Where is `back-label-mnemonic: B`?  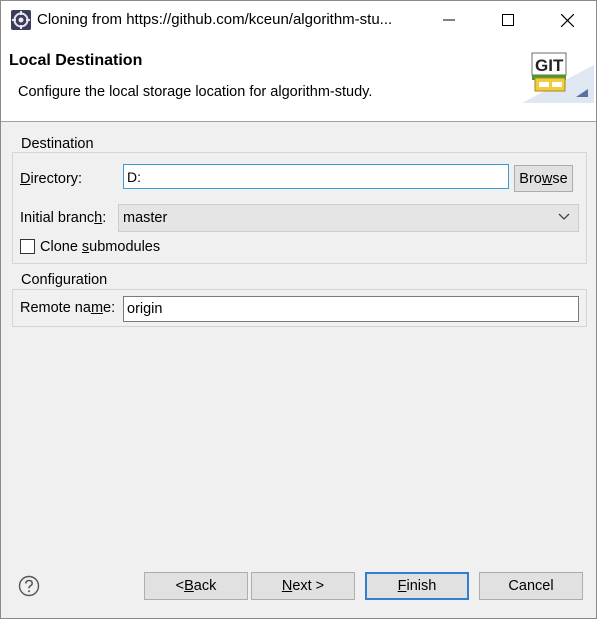
back-label-mnemonic: B is located at coordinates (189, 586).